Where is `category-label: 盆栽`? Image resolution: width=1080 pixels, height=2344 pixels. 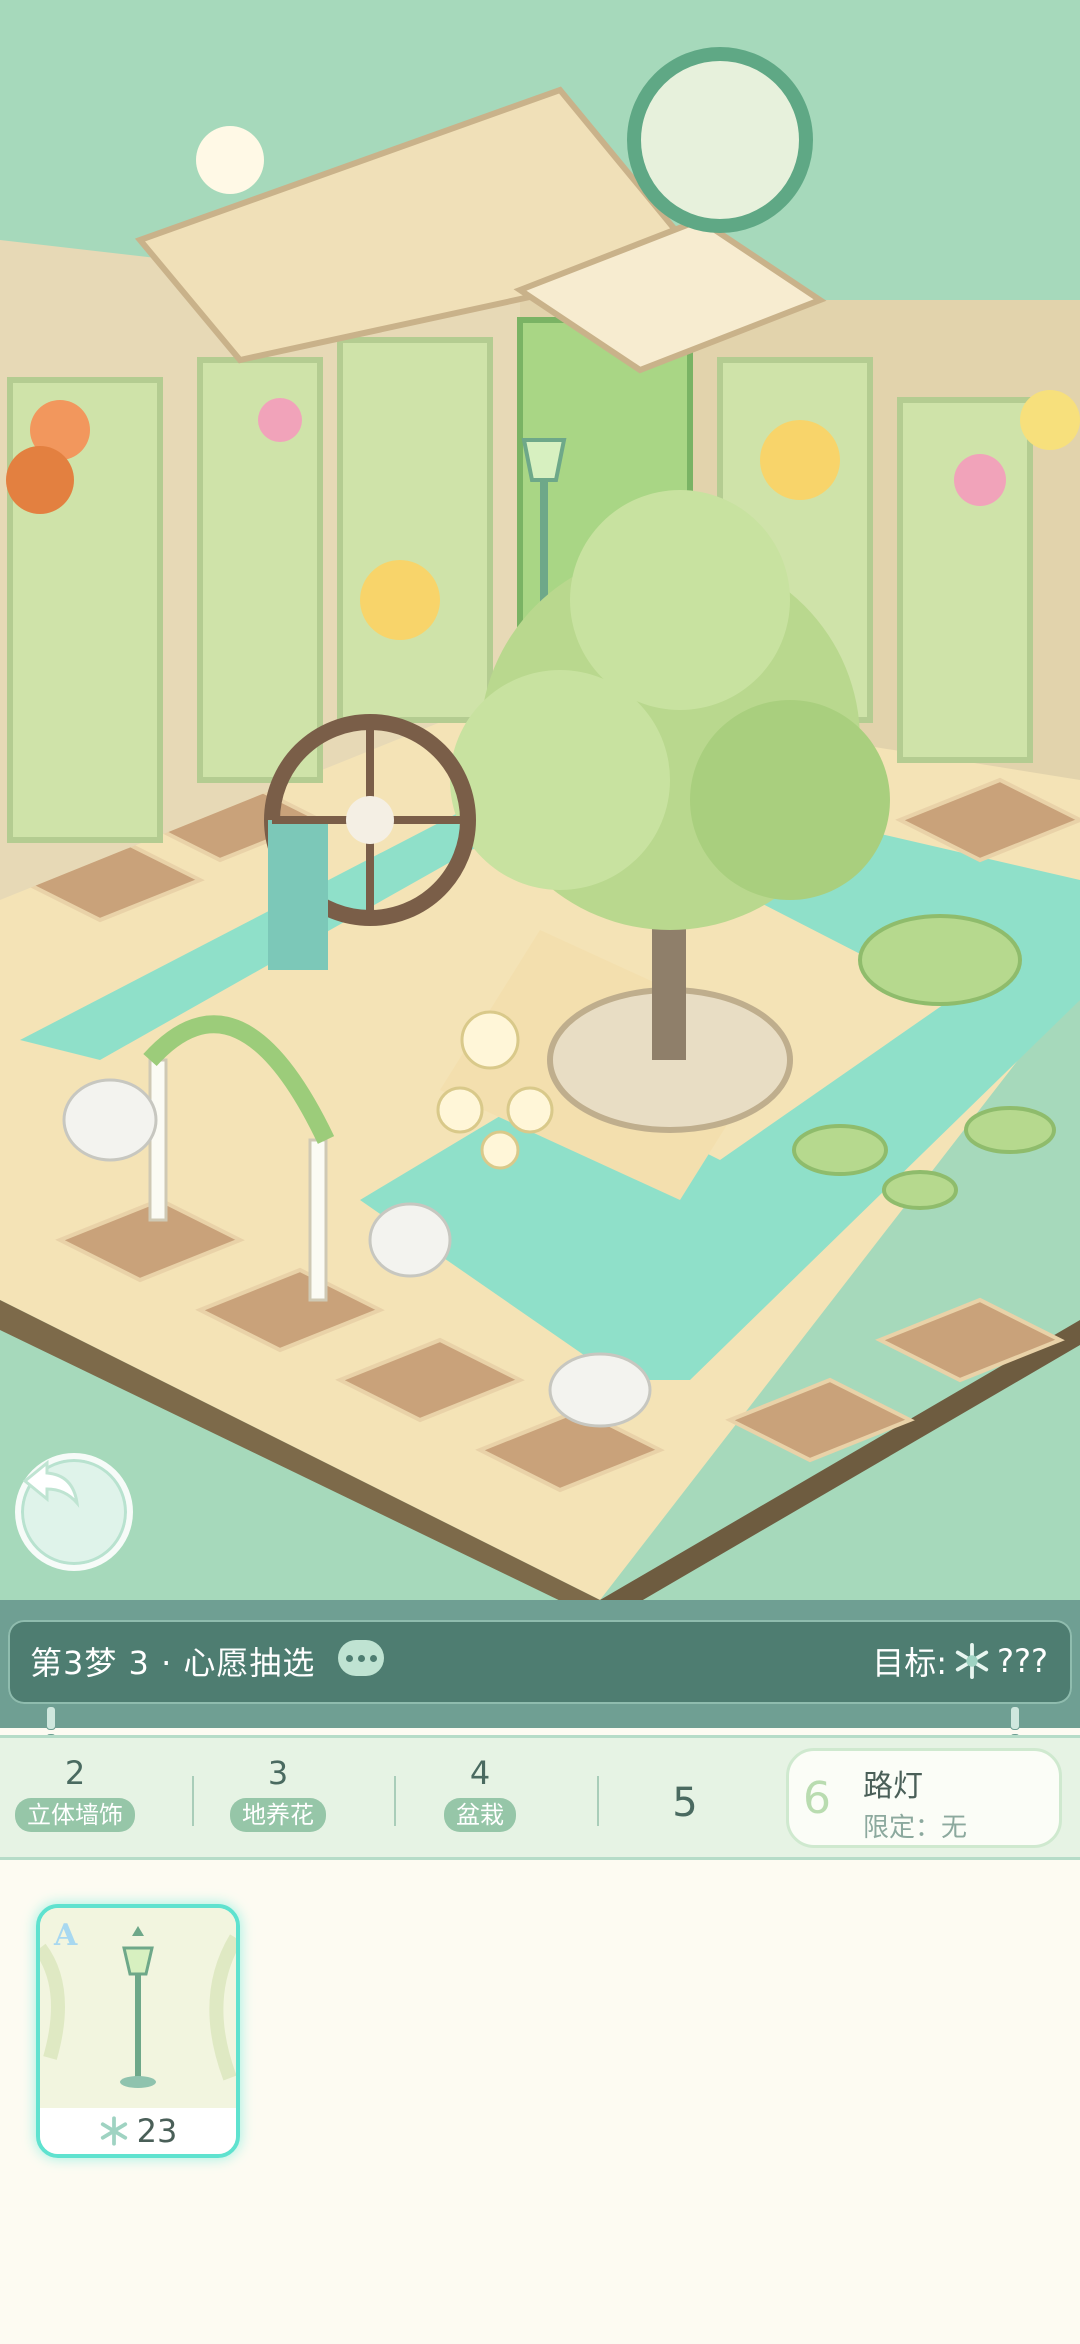 category-label: 盆栽 is located at coordinates (480, 1815).